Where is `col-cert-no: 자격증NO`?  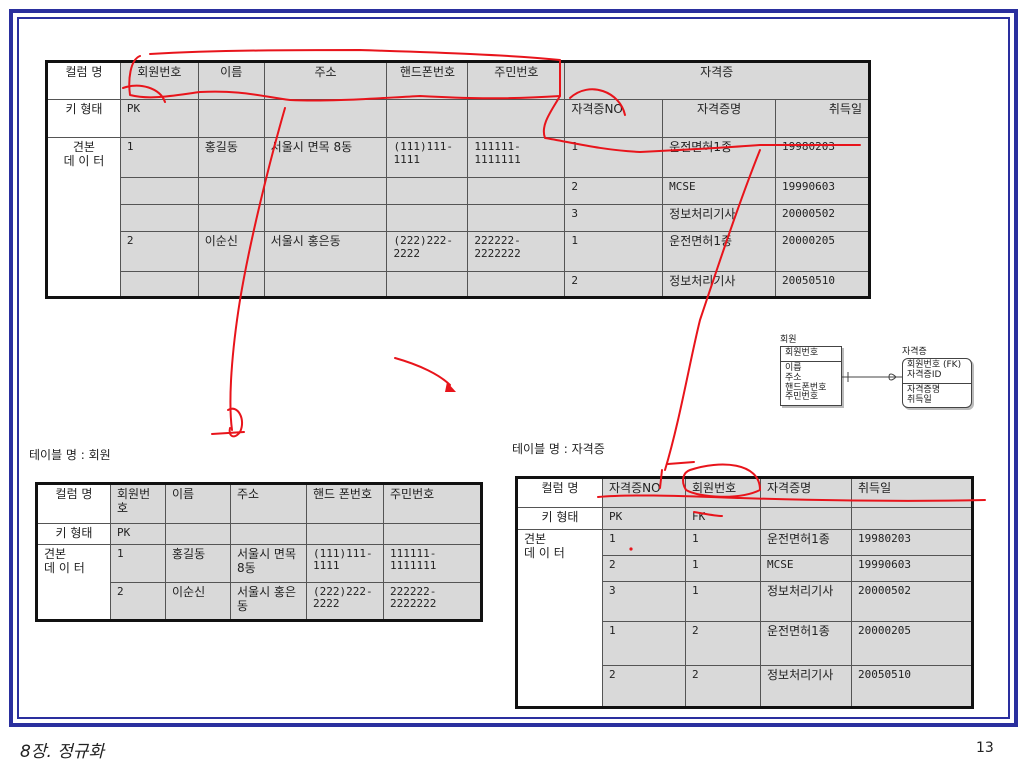 col-cert-no: 자격증NO is located at coordinates (644, 492).